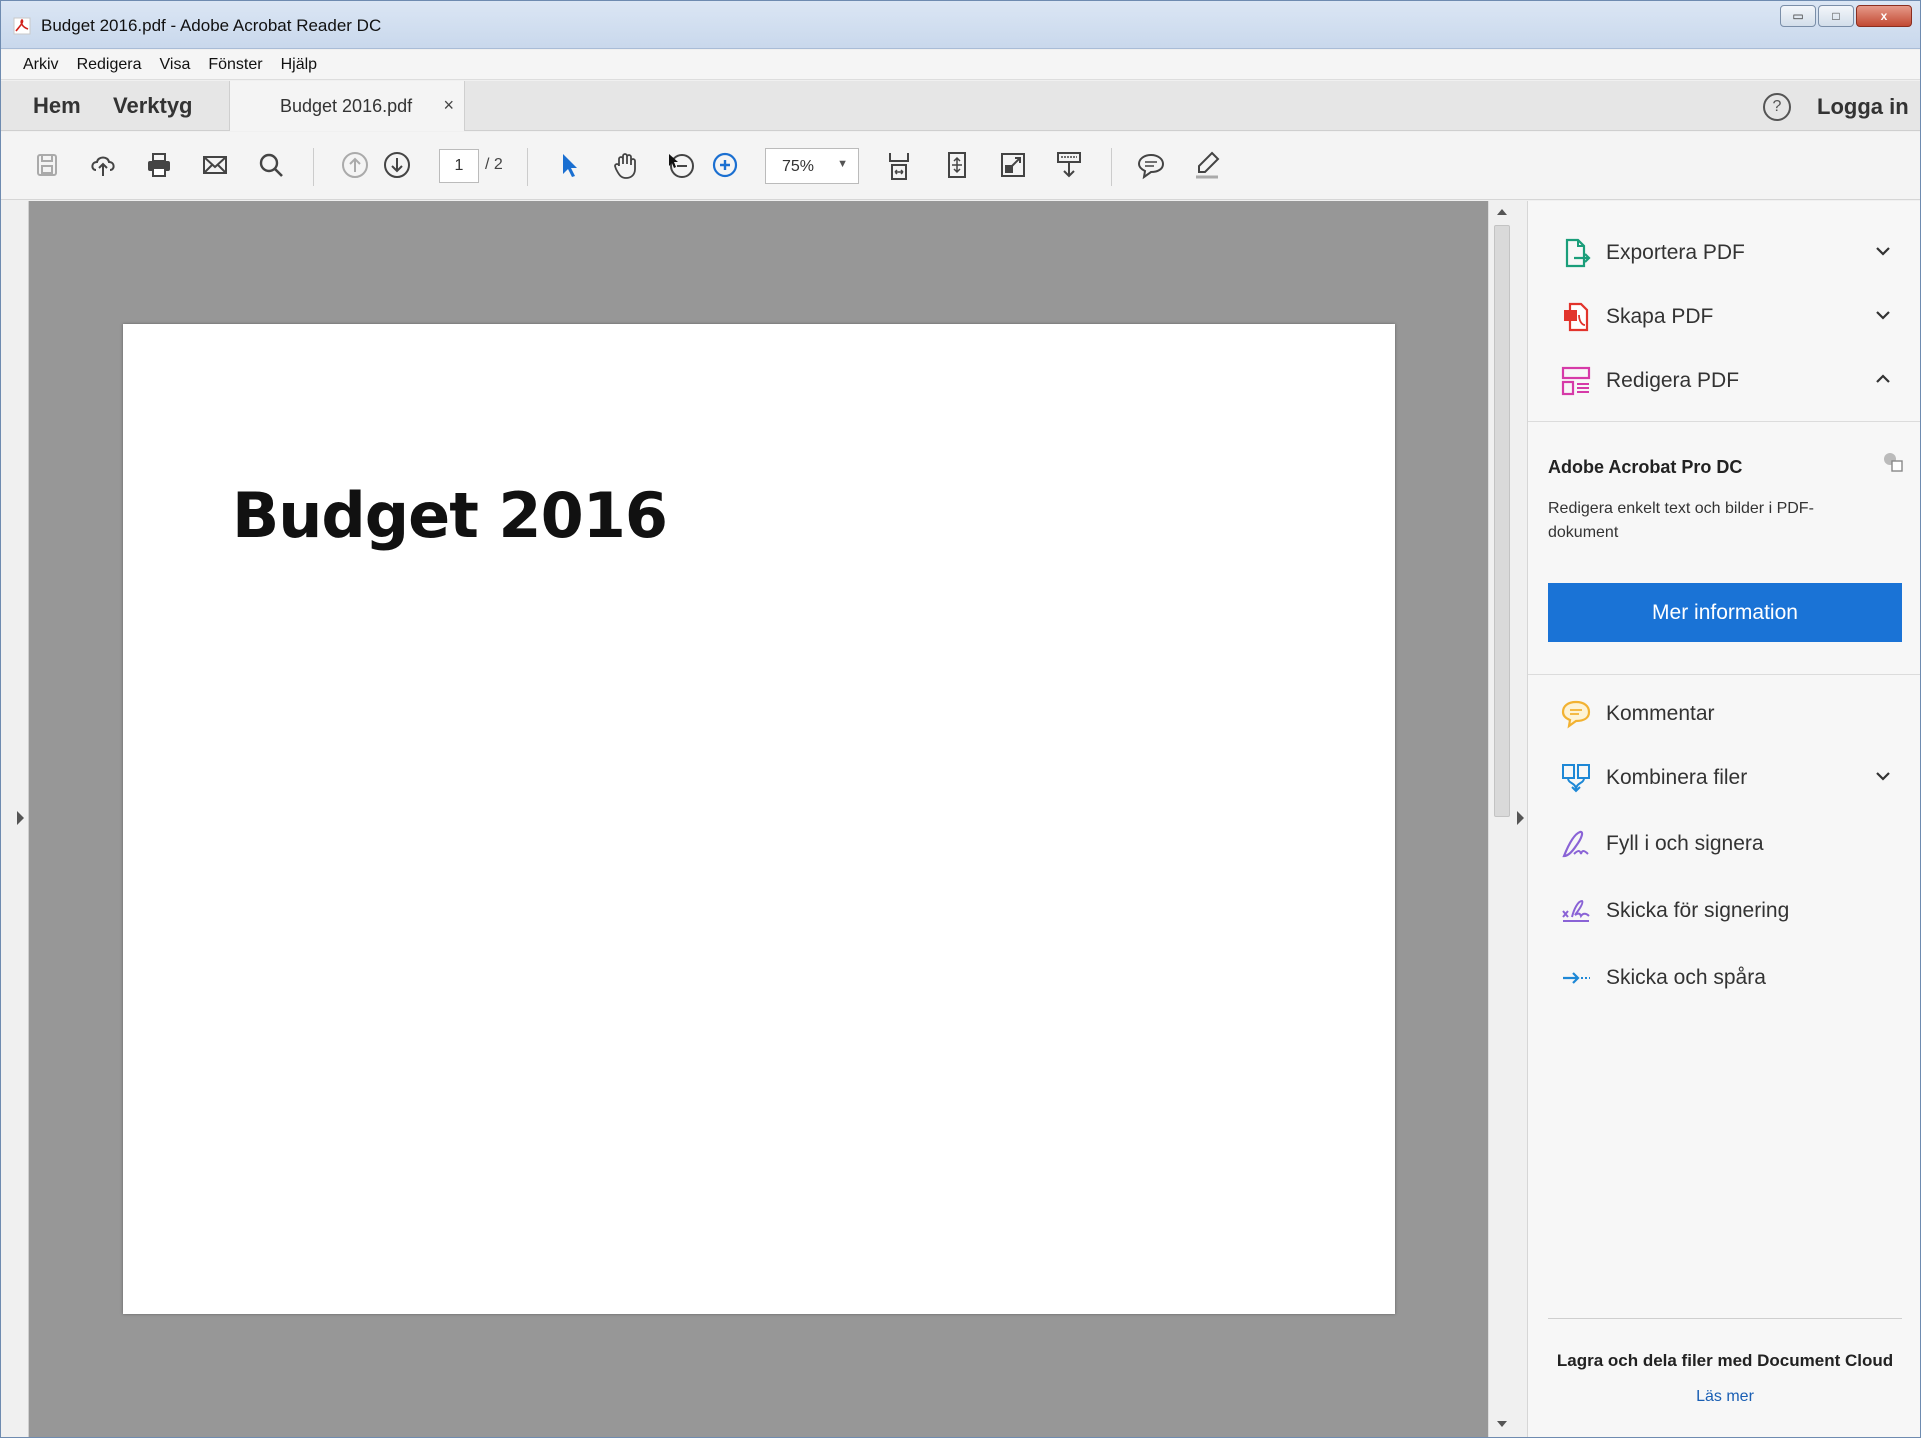 The height and width of the screenshot is (1438, 1921). What do you see at coordinates (899, 165) in the screenshot?
I see `scroll-mode-icon` at bounding box center [899, 165].